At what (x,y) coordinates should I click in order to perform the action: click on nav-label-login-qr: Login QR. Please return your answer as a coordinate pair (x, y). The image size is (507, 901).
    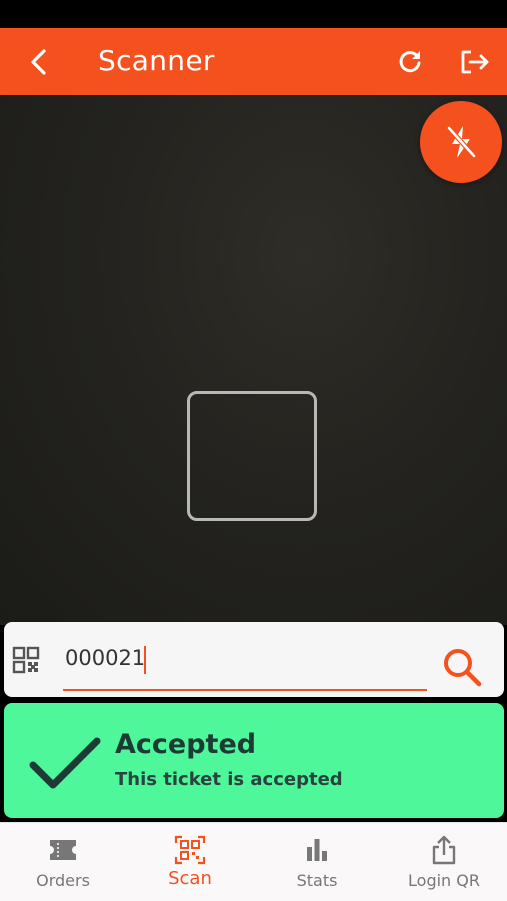
    Looking at the image, I should click on (444, 880).